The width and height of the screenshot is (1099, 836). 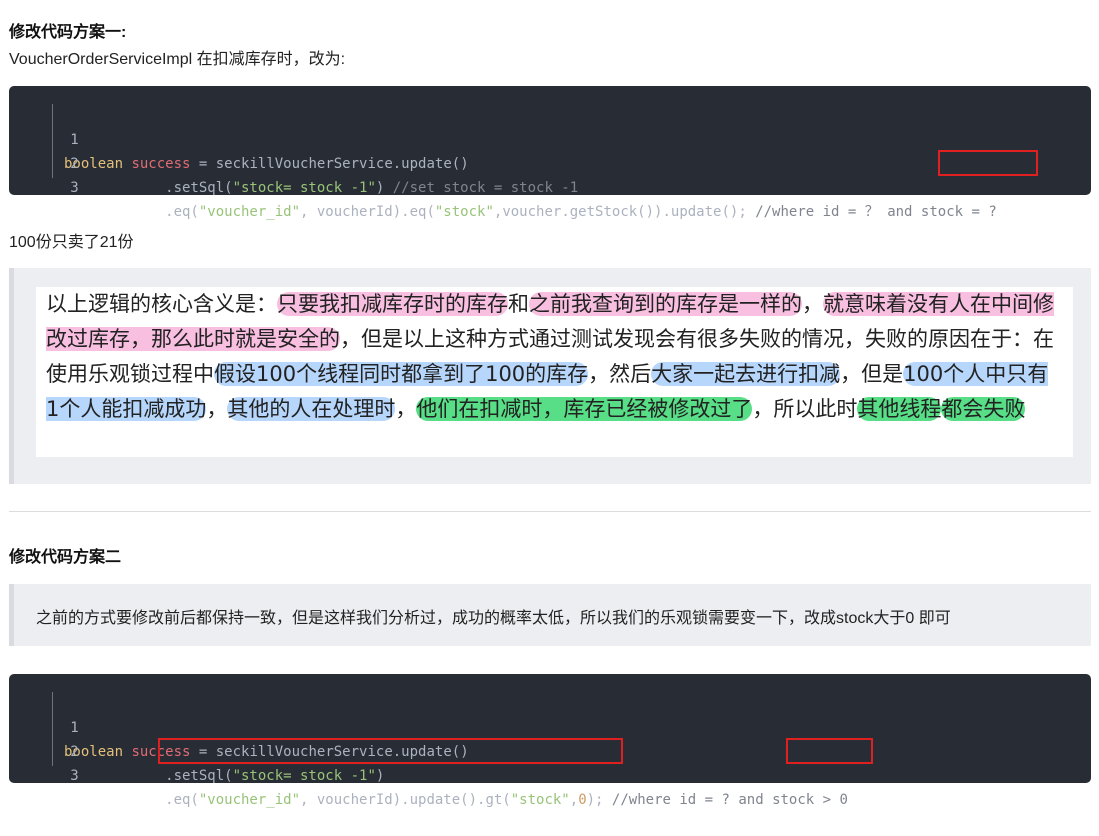 What do you see at coordinates (485, 188) in the screenshot?
I see `code-comment: //set stock = stock -1` at bounding box center [485, 188].